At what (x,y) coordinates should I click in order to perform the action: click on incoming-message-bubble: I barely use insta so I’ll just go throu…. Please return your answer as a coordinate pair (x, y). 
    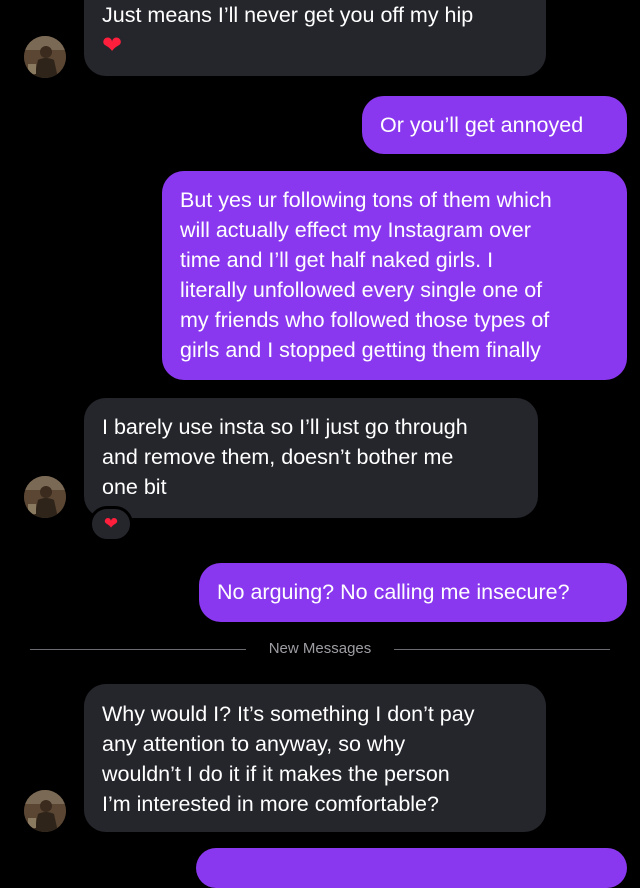
    Looking at the image, I should click on (311, 458).